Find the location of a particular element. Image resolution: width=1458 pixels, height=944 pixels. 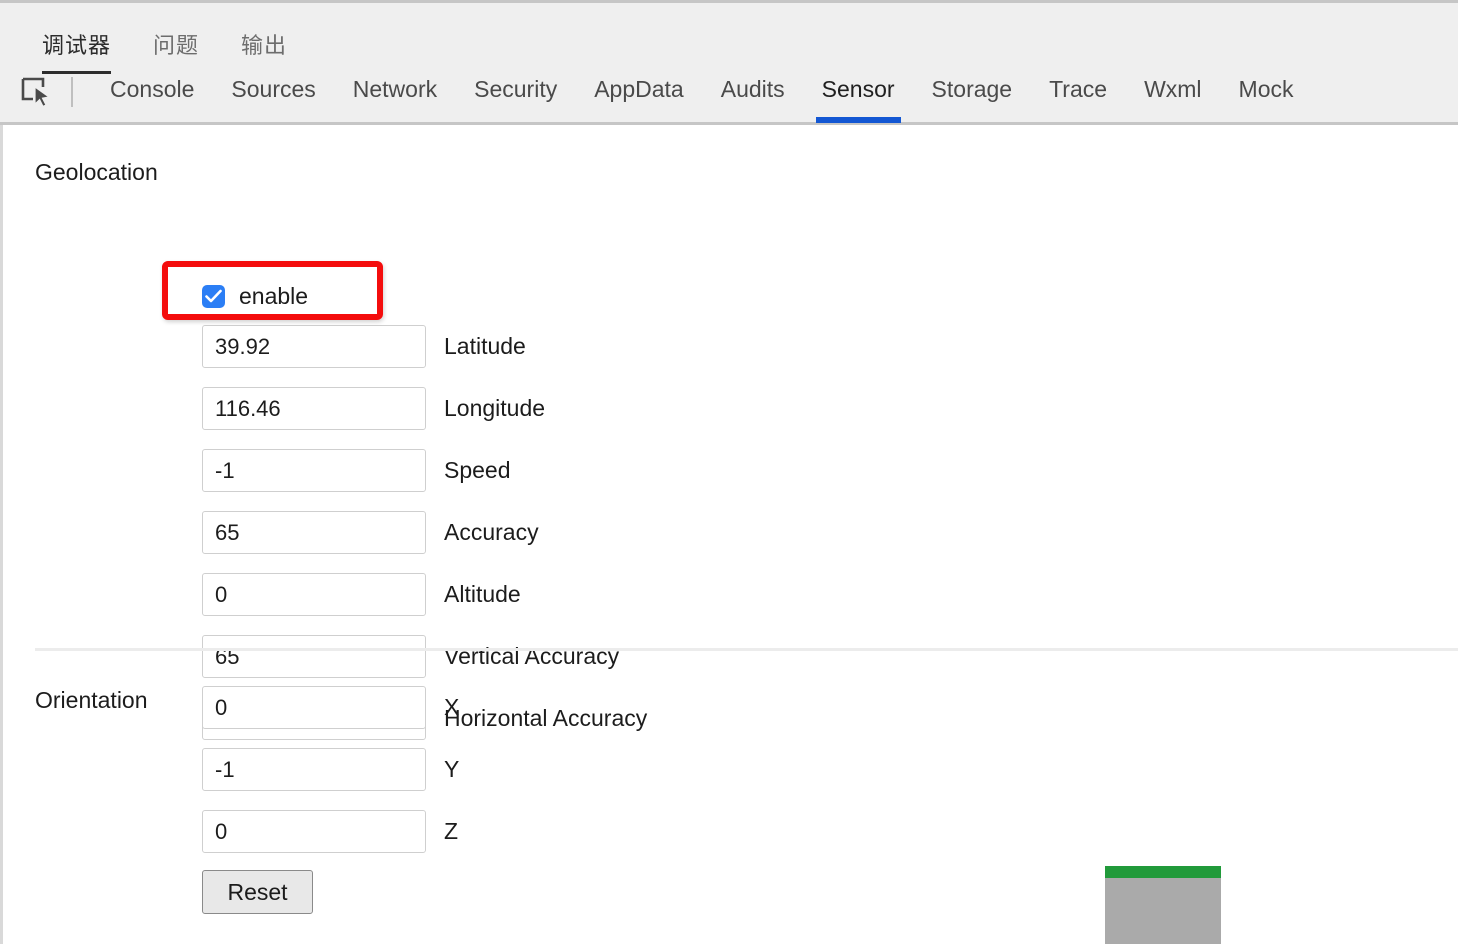

tab-appdata: AppData is located at coordinates (639, 88).